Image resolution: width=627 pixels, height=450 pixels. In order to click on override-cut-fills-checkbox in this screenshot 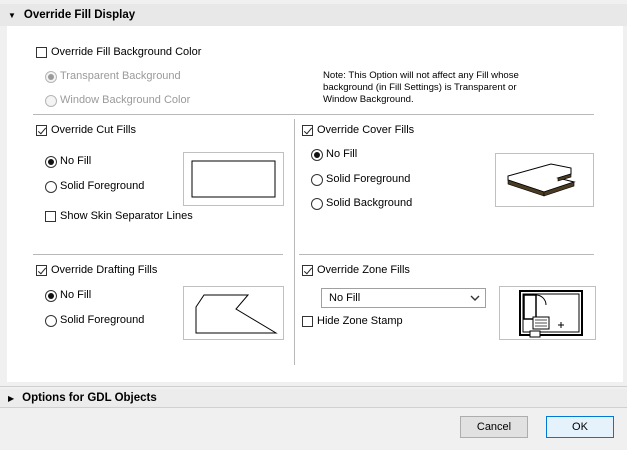, I will do `click(41, 130)`.